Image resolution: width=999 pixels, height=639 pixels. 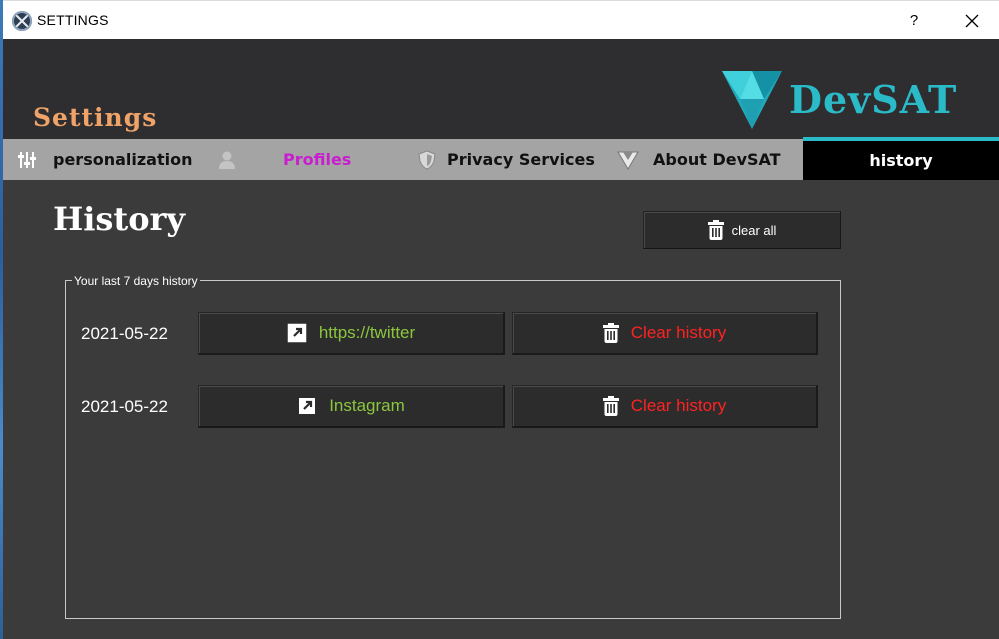 What do you see at coordinates (95, 117) in the screenshot?
I see `settings-section-title: Settings` at bounding box center [95, 117].